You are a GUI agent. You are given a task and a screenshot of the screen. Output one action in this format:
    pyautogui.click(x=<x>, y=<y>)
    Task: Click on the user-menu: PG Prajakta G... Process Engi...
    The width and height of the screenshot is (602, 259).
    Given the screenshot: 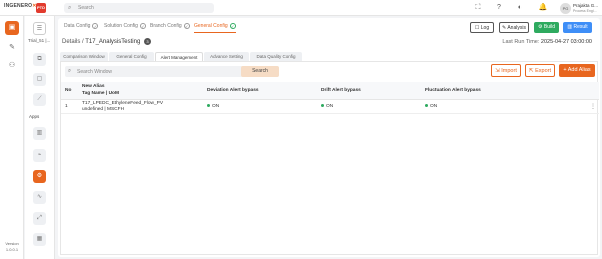 What is the action you would take?
    pyautogui.click(x=580, y=8)
    